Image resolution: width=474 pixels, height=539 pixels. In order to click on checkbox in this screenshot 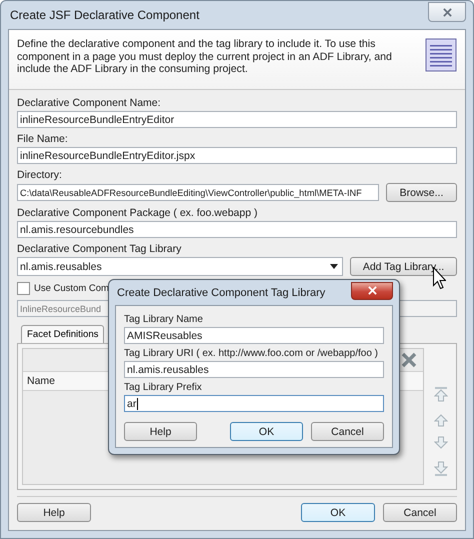, I will do `click(23, 288)`.